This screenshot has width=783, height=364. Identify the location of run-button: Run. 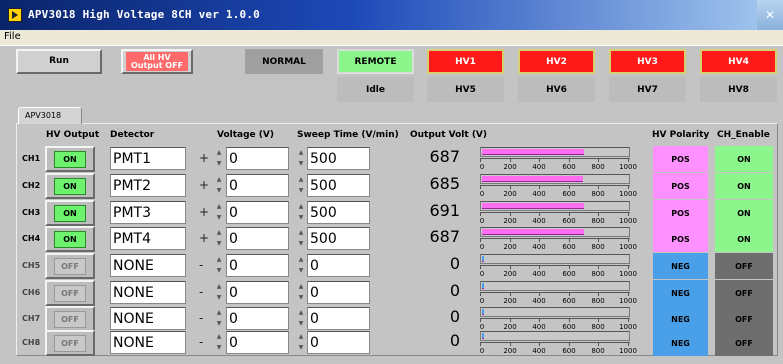
(59, 61).